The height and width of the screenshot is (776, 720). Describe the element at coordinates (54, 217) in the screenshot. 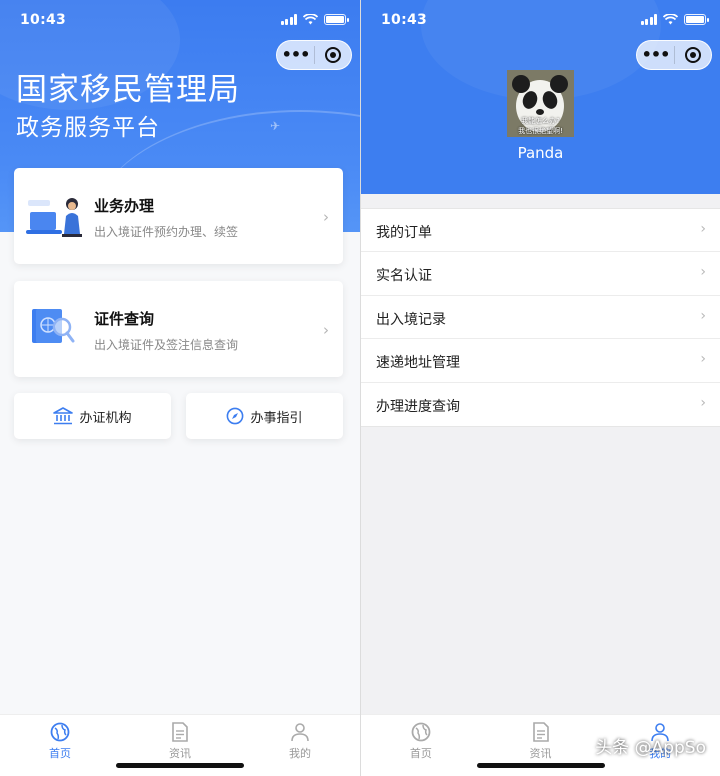

I see `laptop-person-icon` at that location.